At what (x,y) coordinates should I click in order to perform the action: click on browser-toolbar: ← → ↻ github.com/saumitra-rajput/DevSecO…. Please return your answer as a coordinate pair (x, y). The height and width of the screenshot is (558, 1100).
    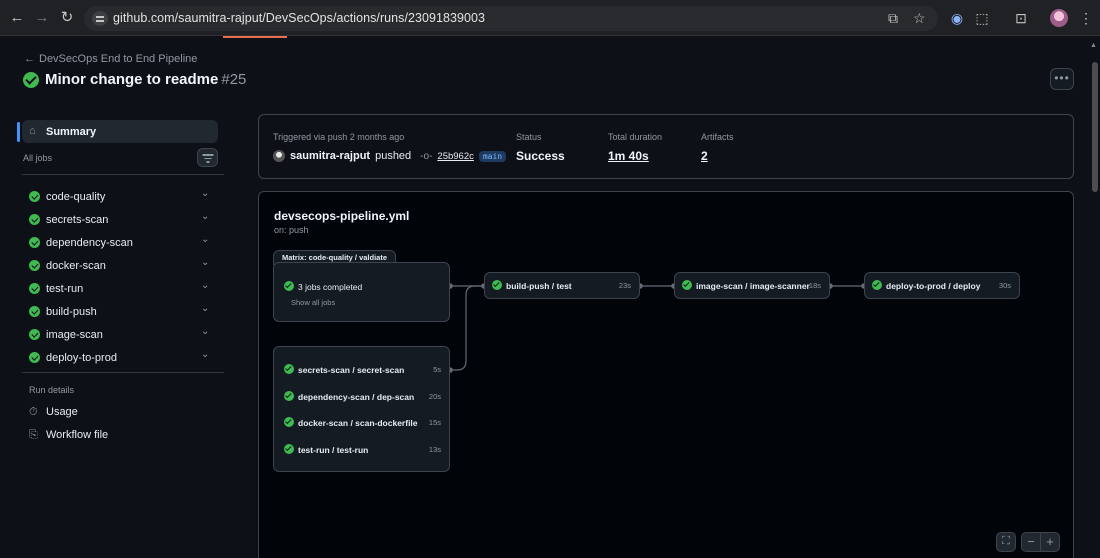
    Looking at the image, I should click on (550, 18).